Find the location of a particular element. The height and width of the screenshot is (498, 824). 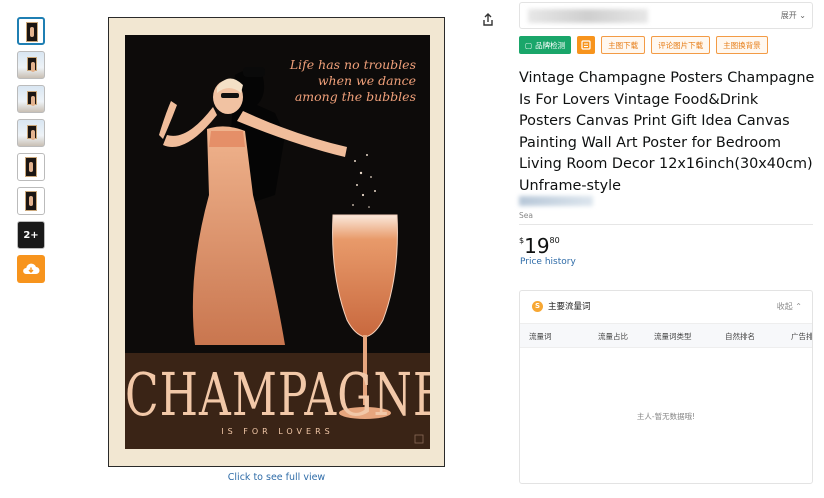

price-currency: $ is located at coordinates (522, 240).